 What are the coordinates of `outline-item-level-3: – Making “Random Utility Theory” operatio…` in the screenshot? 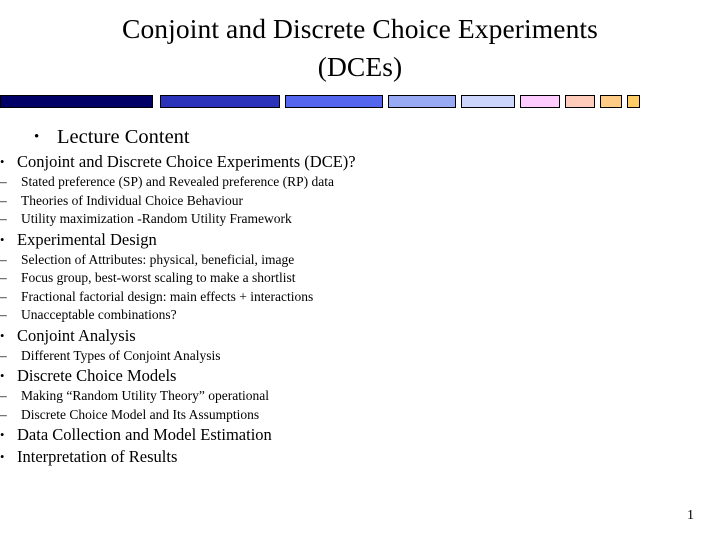 It's located at (360, 396).